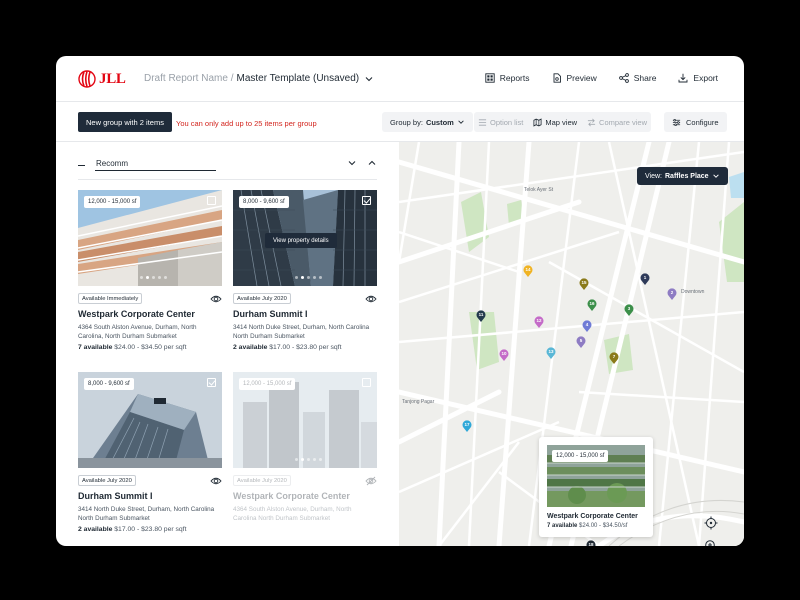 The width and height of the screenshot is (800, 600). I want to click on map-pin-number: 1, so click(645, 277).